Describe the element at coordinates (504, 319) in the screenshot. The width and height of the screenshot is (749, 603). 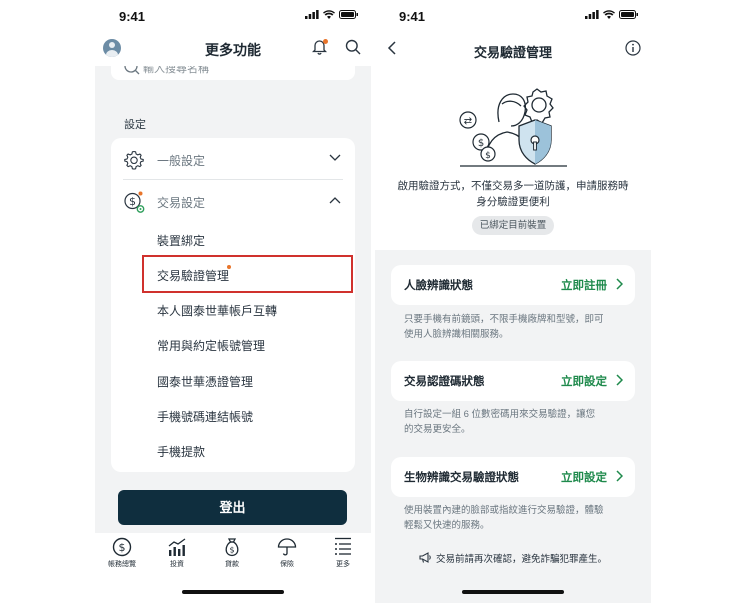
I see `desc-line: 只要手機有前鏡頭，不限手機廠牌和型號，即可` at that location.